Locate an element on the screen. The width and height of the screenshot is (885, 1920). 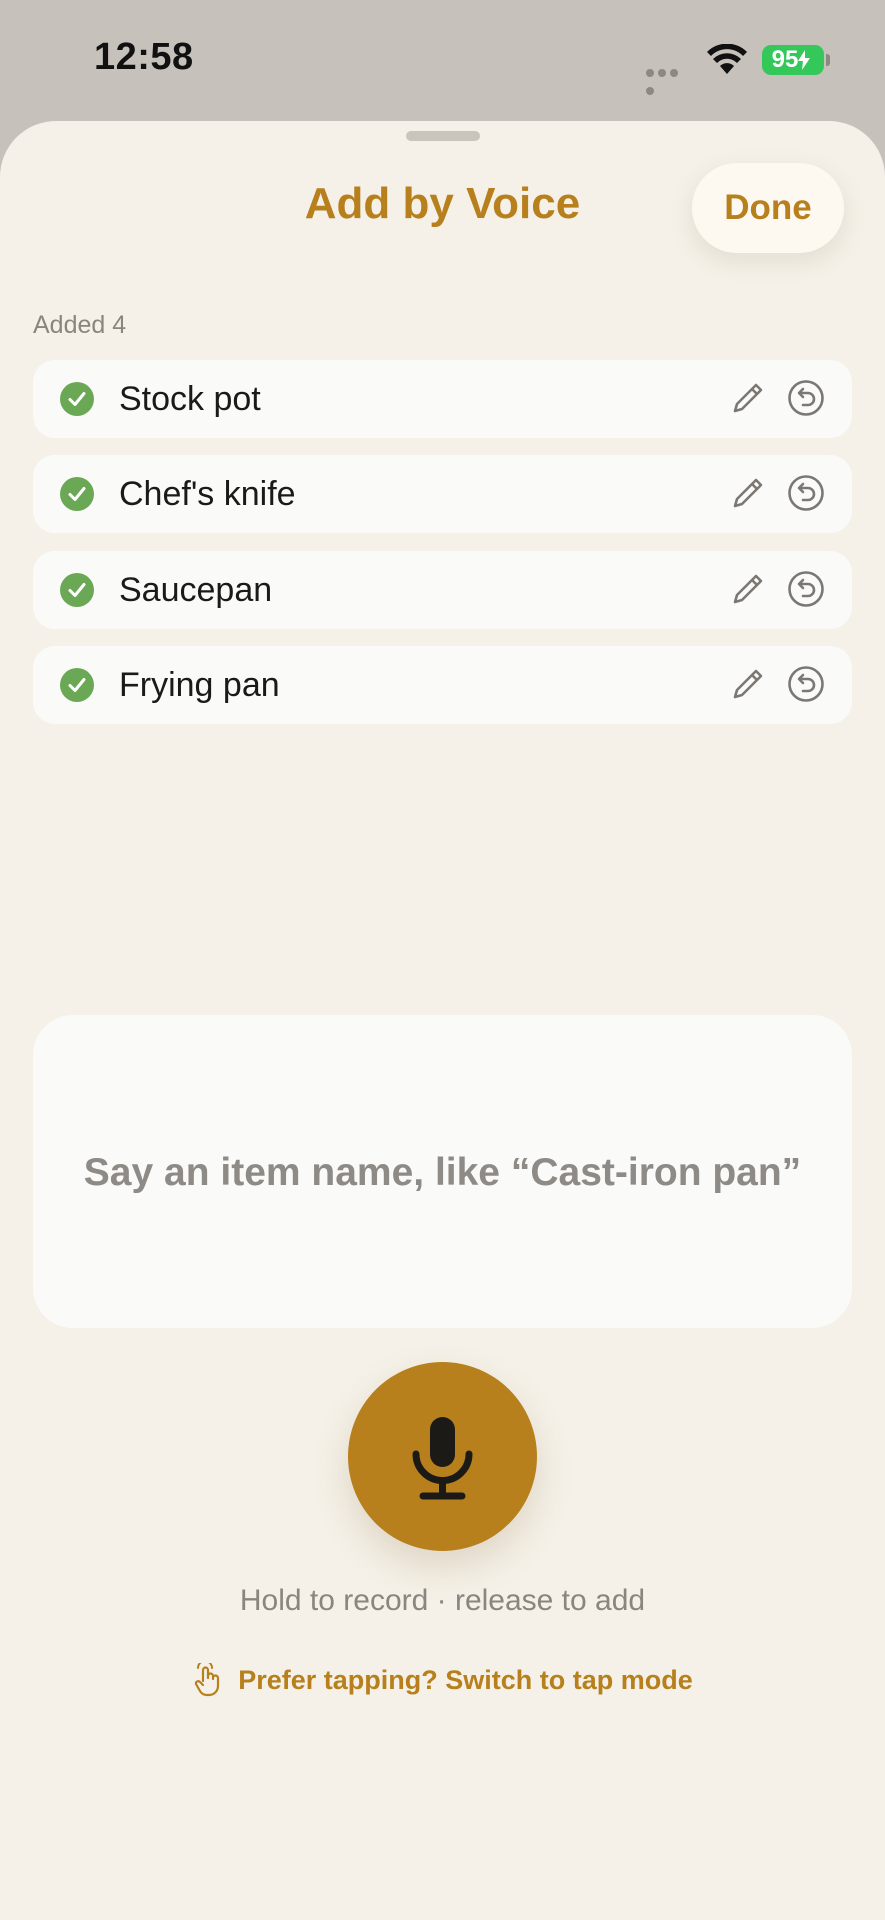
record-button is located at coordinates (442, 1456).